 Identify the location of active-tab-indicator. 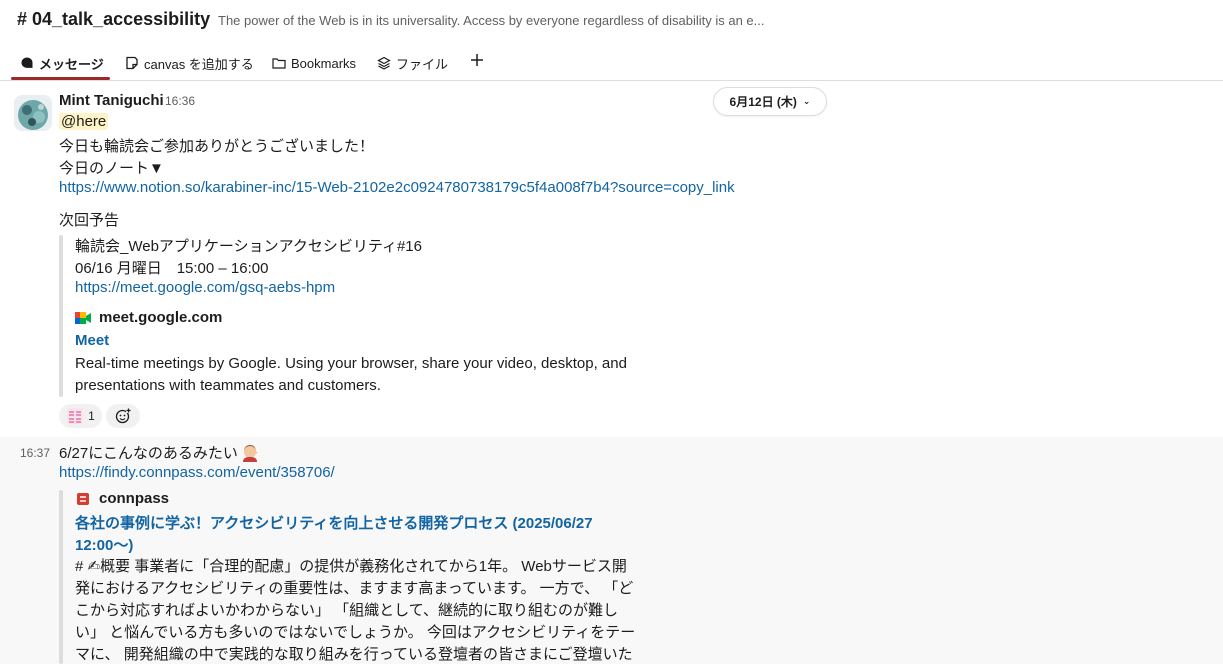
(60, 78).